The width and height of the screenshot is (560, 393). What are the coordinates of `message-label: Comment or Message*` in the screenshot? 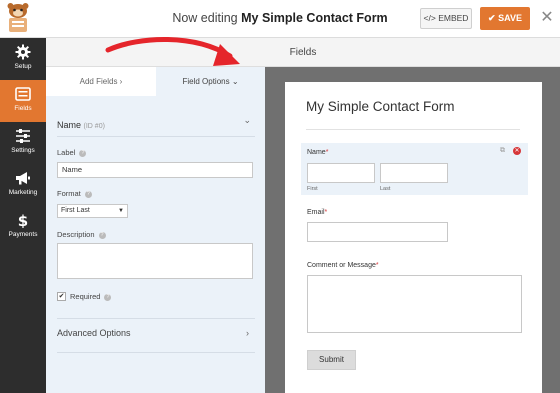 It's located at (343, 265).